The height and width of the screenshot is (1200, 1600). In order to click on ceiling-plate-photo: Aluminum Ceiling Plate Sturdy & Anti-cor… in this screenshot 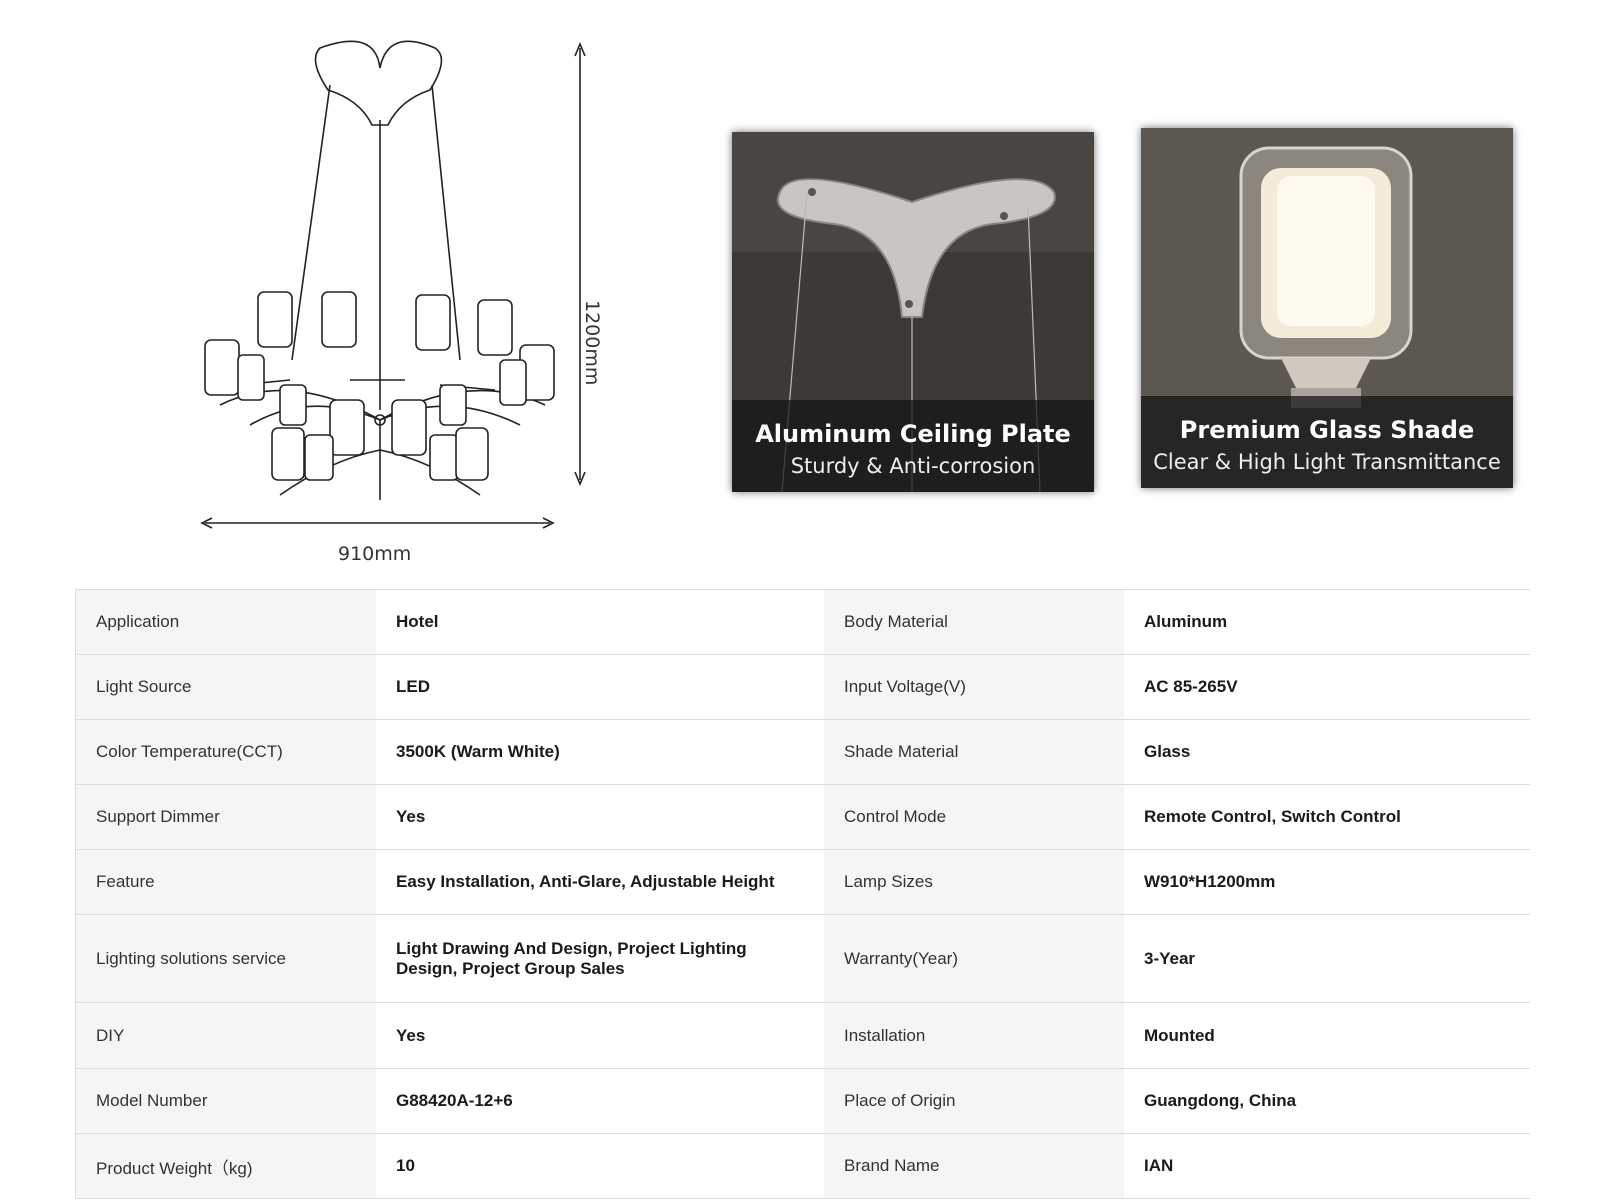, I will do `click(913, 312)`.